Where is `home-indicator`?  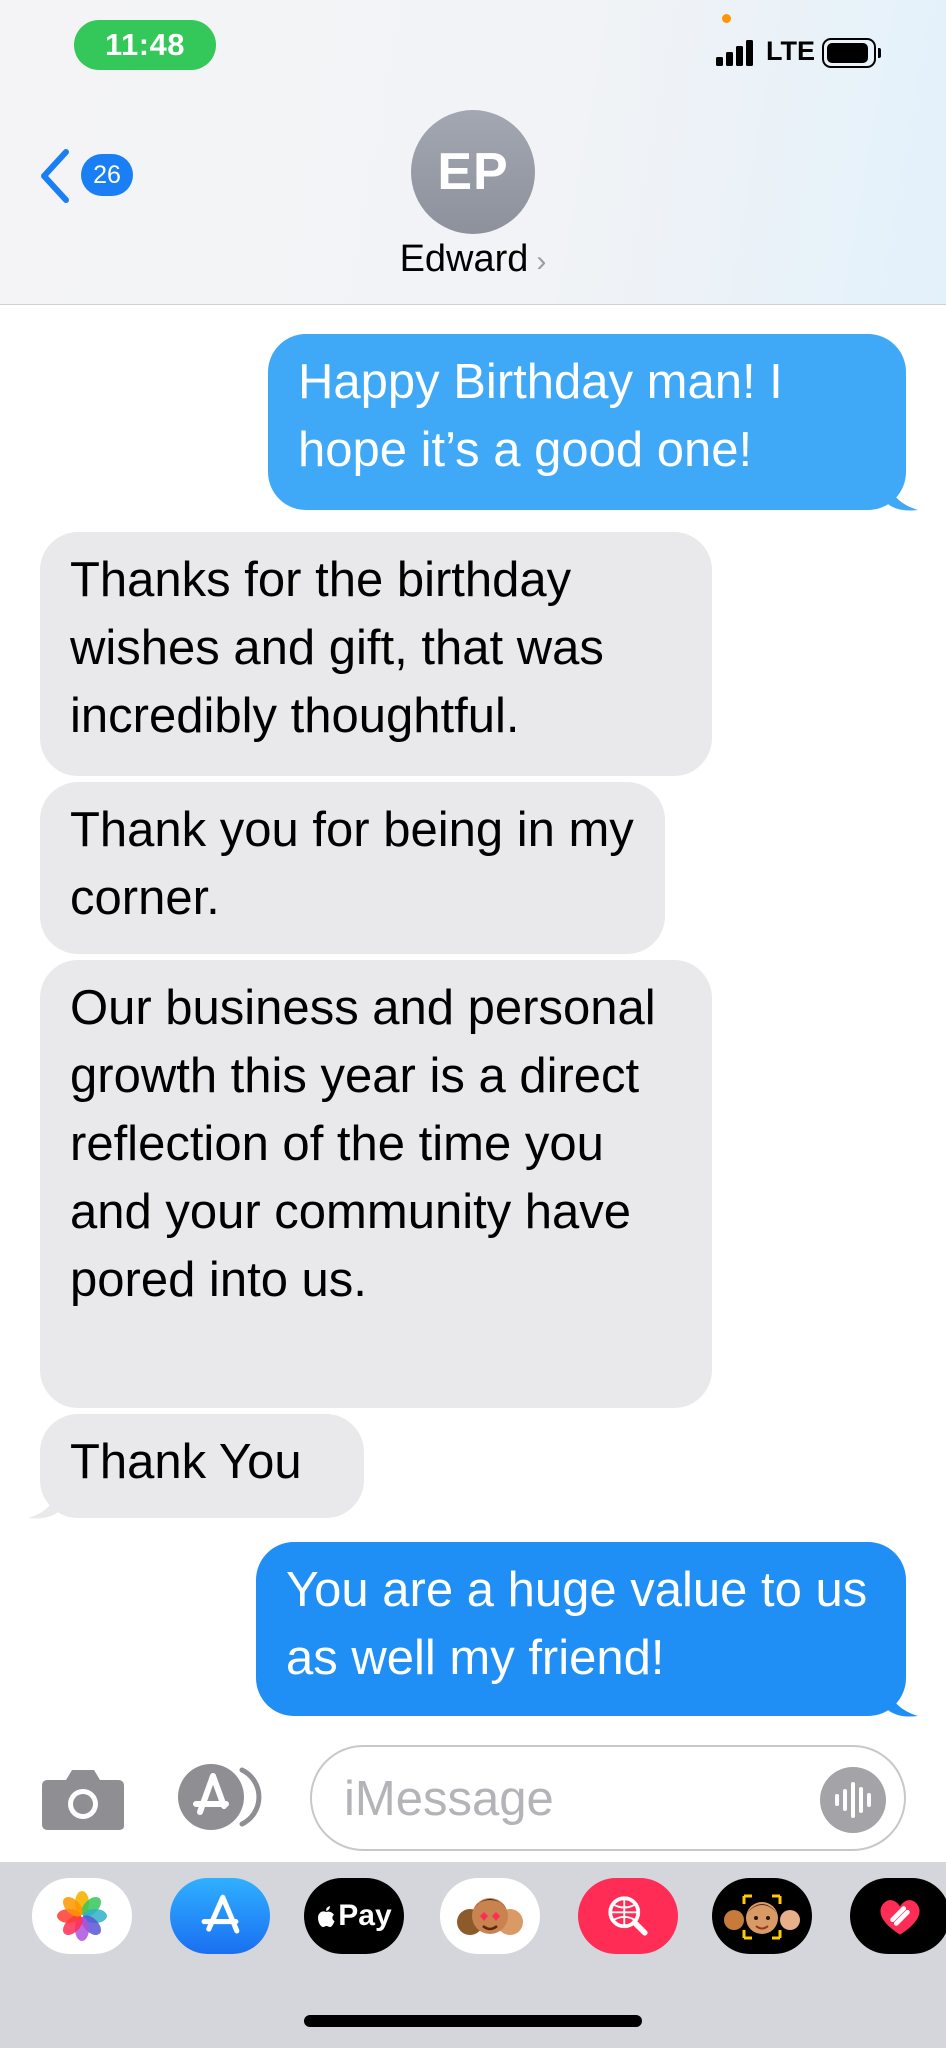
home-indicator is located at coordinates (473, 2021).